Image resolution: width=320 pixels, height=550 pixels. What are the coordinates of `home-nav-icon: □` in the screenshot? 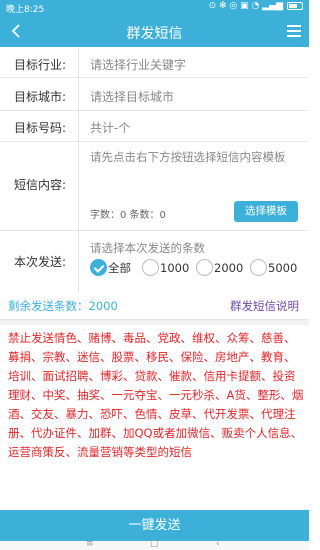 It's located at (154, 544).